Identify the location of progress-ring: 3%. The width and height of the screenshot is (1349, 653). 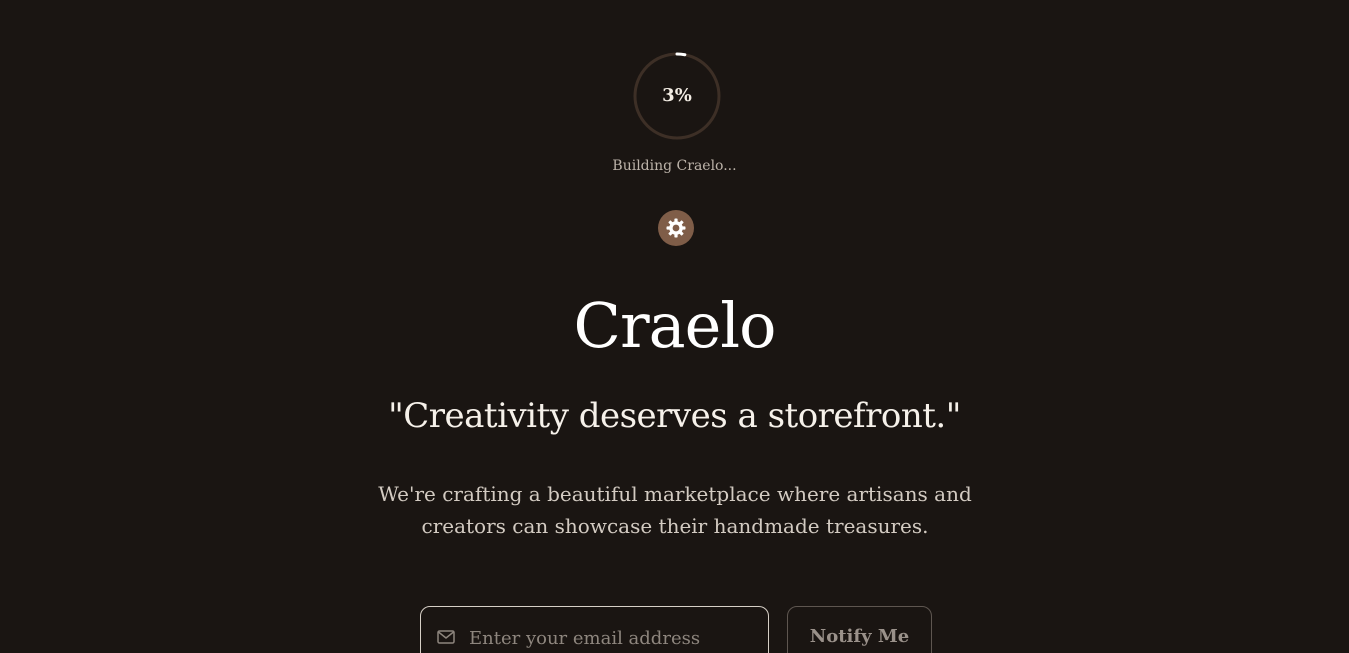
(677, 96).